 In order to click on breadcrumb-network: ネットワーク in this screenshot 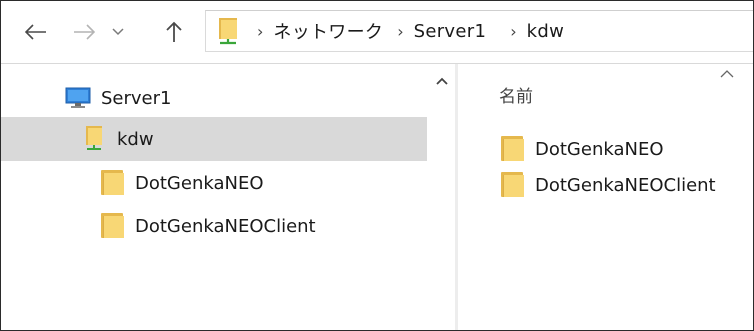, I will do `click(328, 31)`.